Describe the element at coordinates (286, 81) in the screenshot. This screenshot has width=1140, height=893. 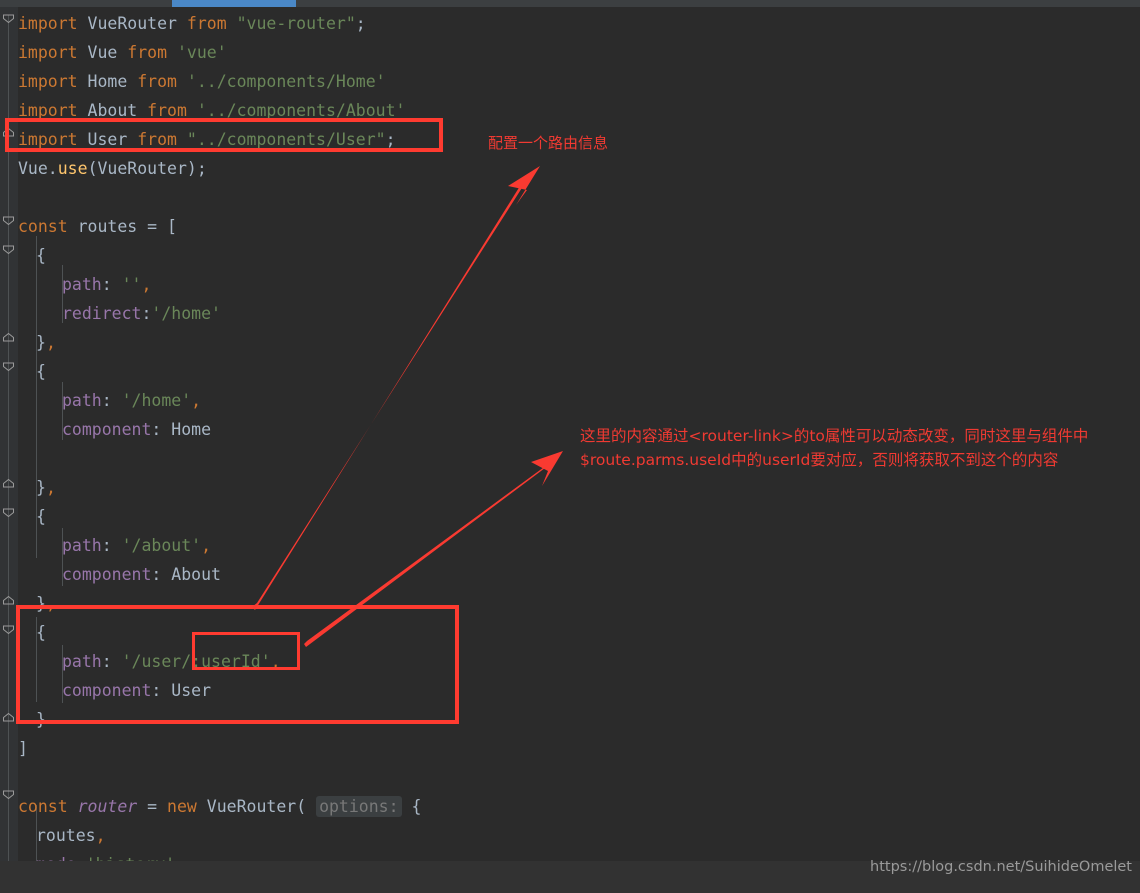
I see `string-home-path: '../components/Home'` at that location.